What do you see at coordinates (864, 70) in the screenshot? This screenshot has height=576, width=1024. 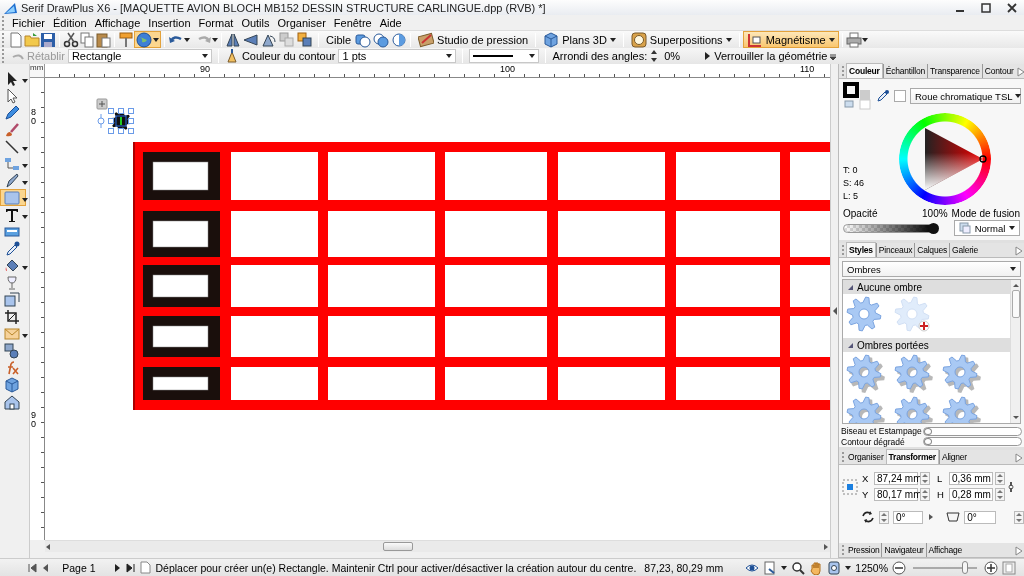 I see `panel-tab: Couleur` at bounding box center [864, 70].